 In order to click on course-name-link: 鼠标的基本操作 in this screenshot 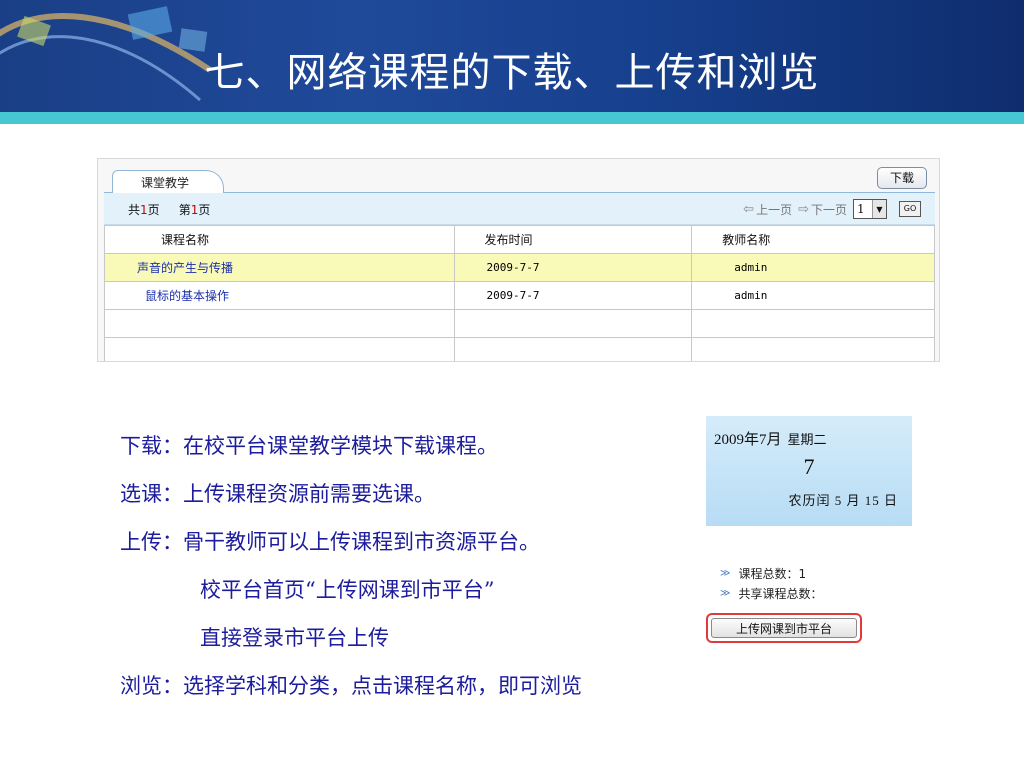, I will do `click(279, 295)`.